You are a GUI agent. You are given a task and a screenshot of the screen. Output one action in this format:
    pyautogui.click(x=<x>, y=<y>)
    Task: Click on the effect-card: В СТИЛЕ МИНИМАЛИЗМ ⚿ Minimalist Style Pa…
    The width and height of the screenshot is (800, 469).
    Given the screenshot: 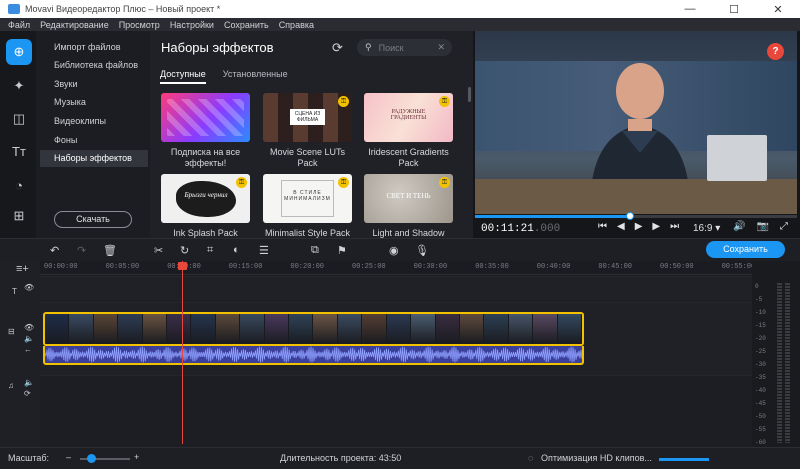 What is the action you would take?
    pyautogui.click(x=307, y=206)
    